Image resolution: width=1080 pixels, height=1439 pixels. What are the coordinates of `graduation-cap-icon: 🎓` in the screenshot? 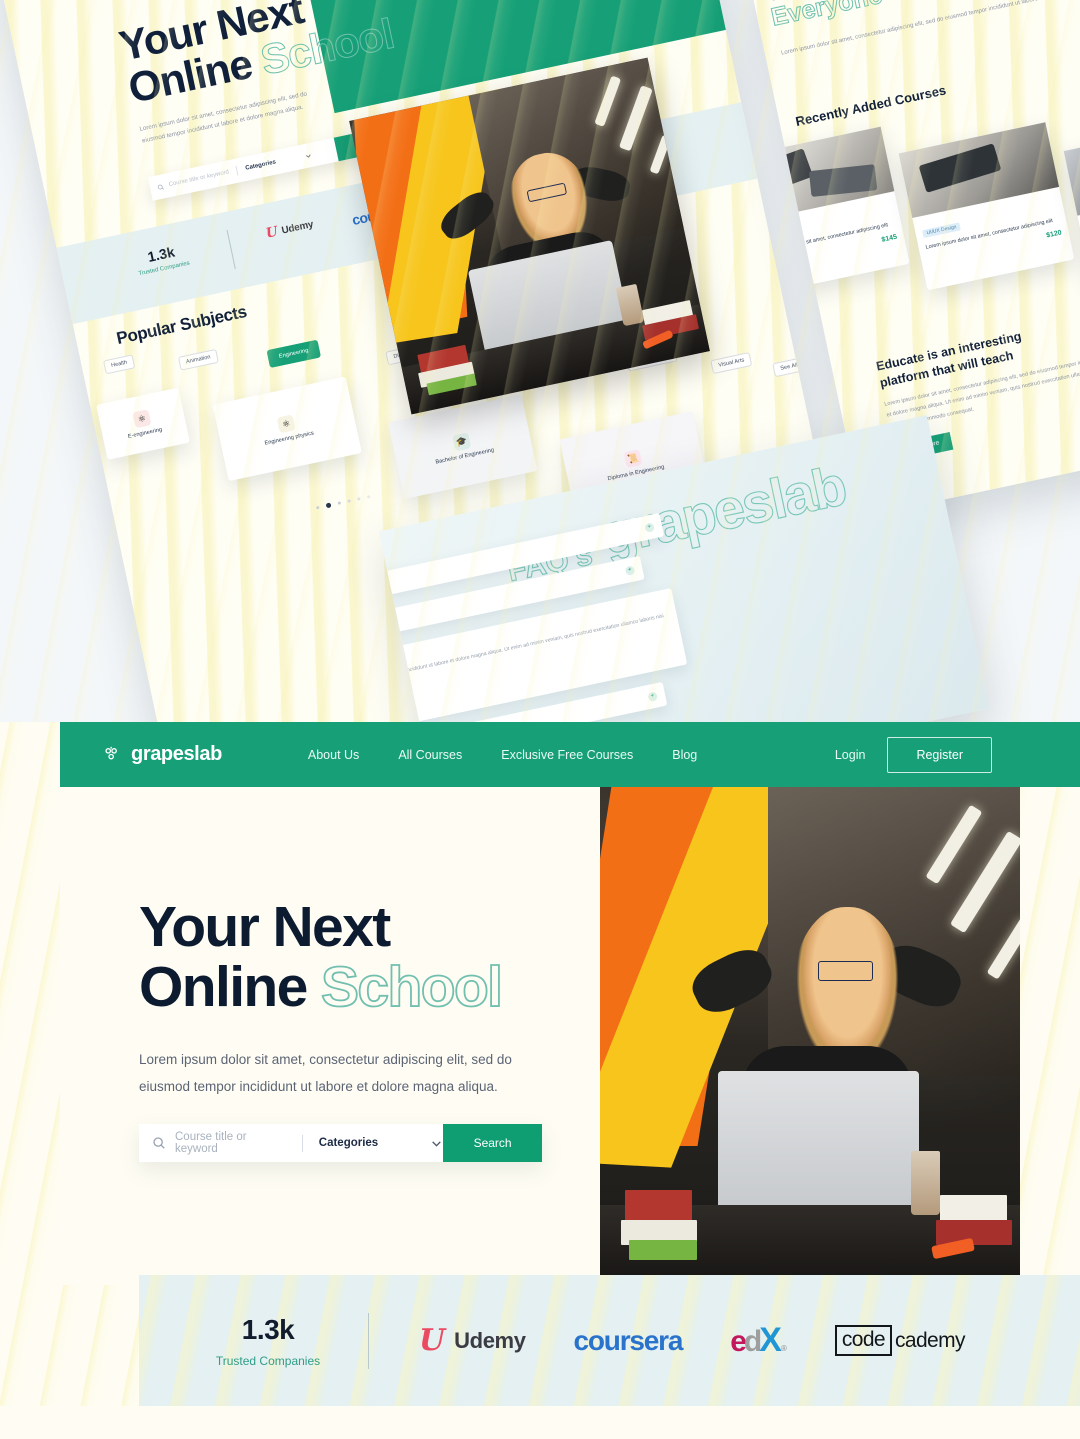 It's located at (462, 442).